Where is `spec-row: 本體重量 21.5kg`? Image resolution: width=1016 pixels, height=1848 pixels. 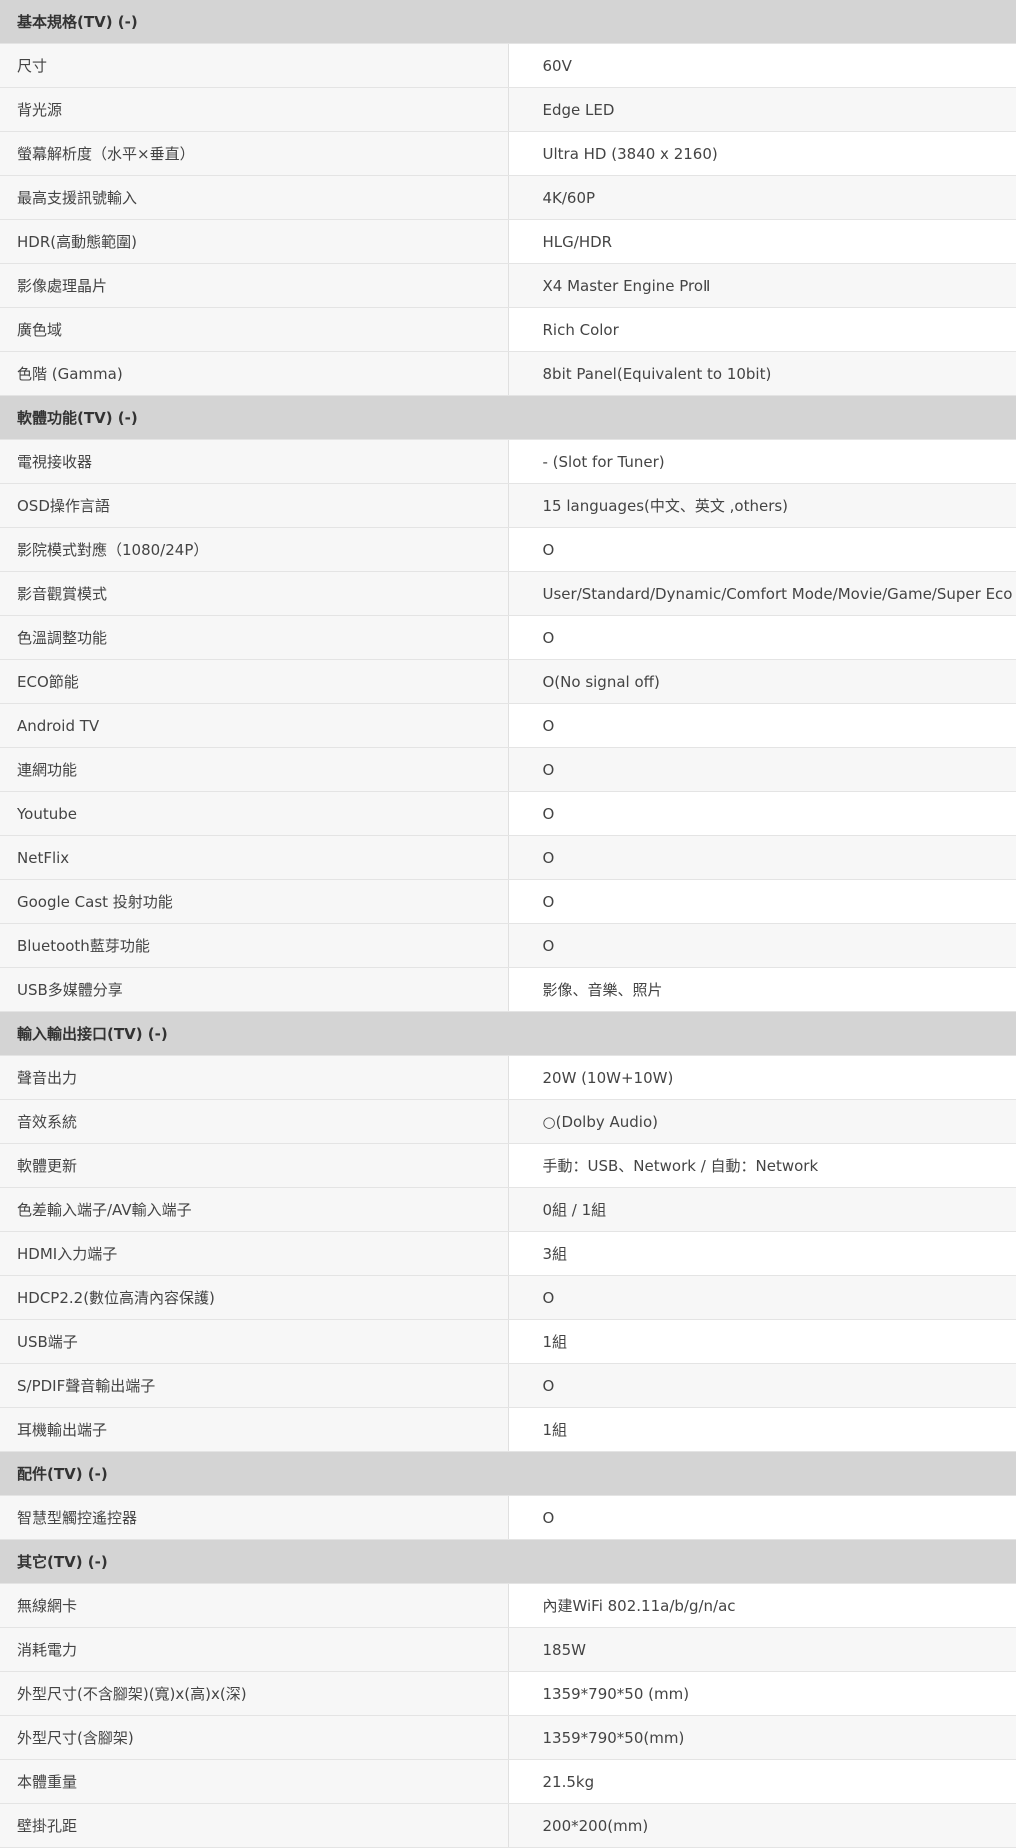 spec-row: 本體重量 21.5kg is located at coordinates (508, 1781).